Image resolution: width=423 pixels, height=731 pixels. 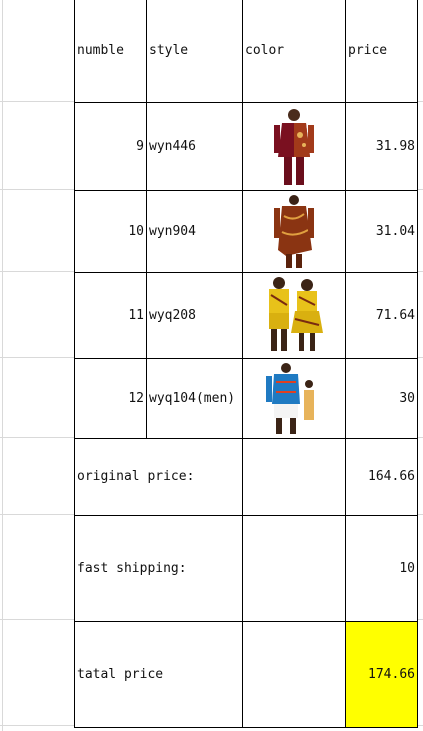 What do you see at coordinates (290, 398) in the screenshot?
I see `blue-shirt-image` at bounding box center [290, 398].